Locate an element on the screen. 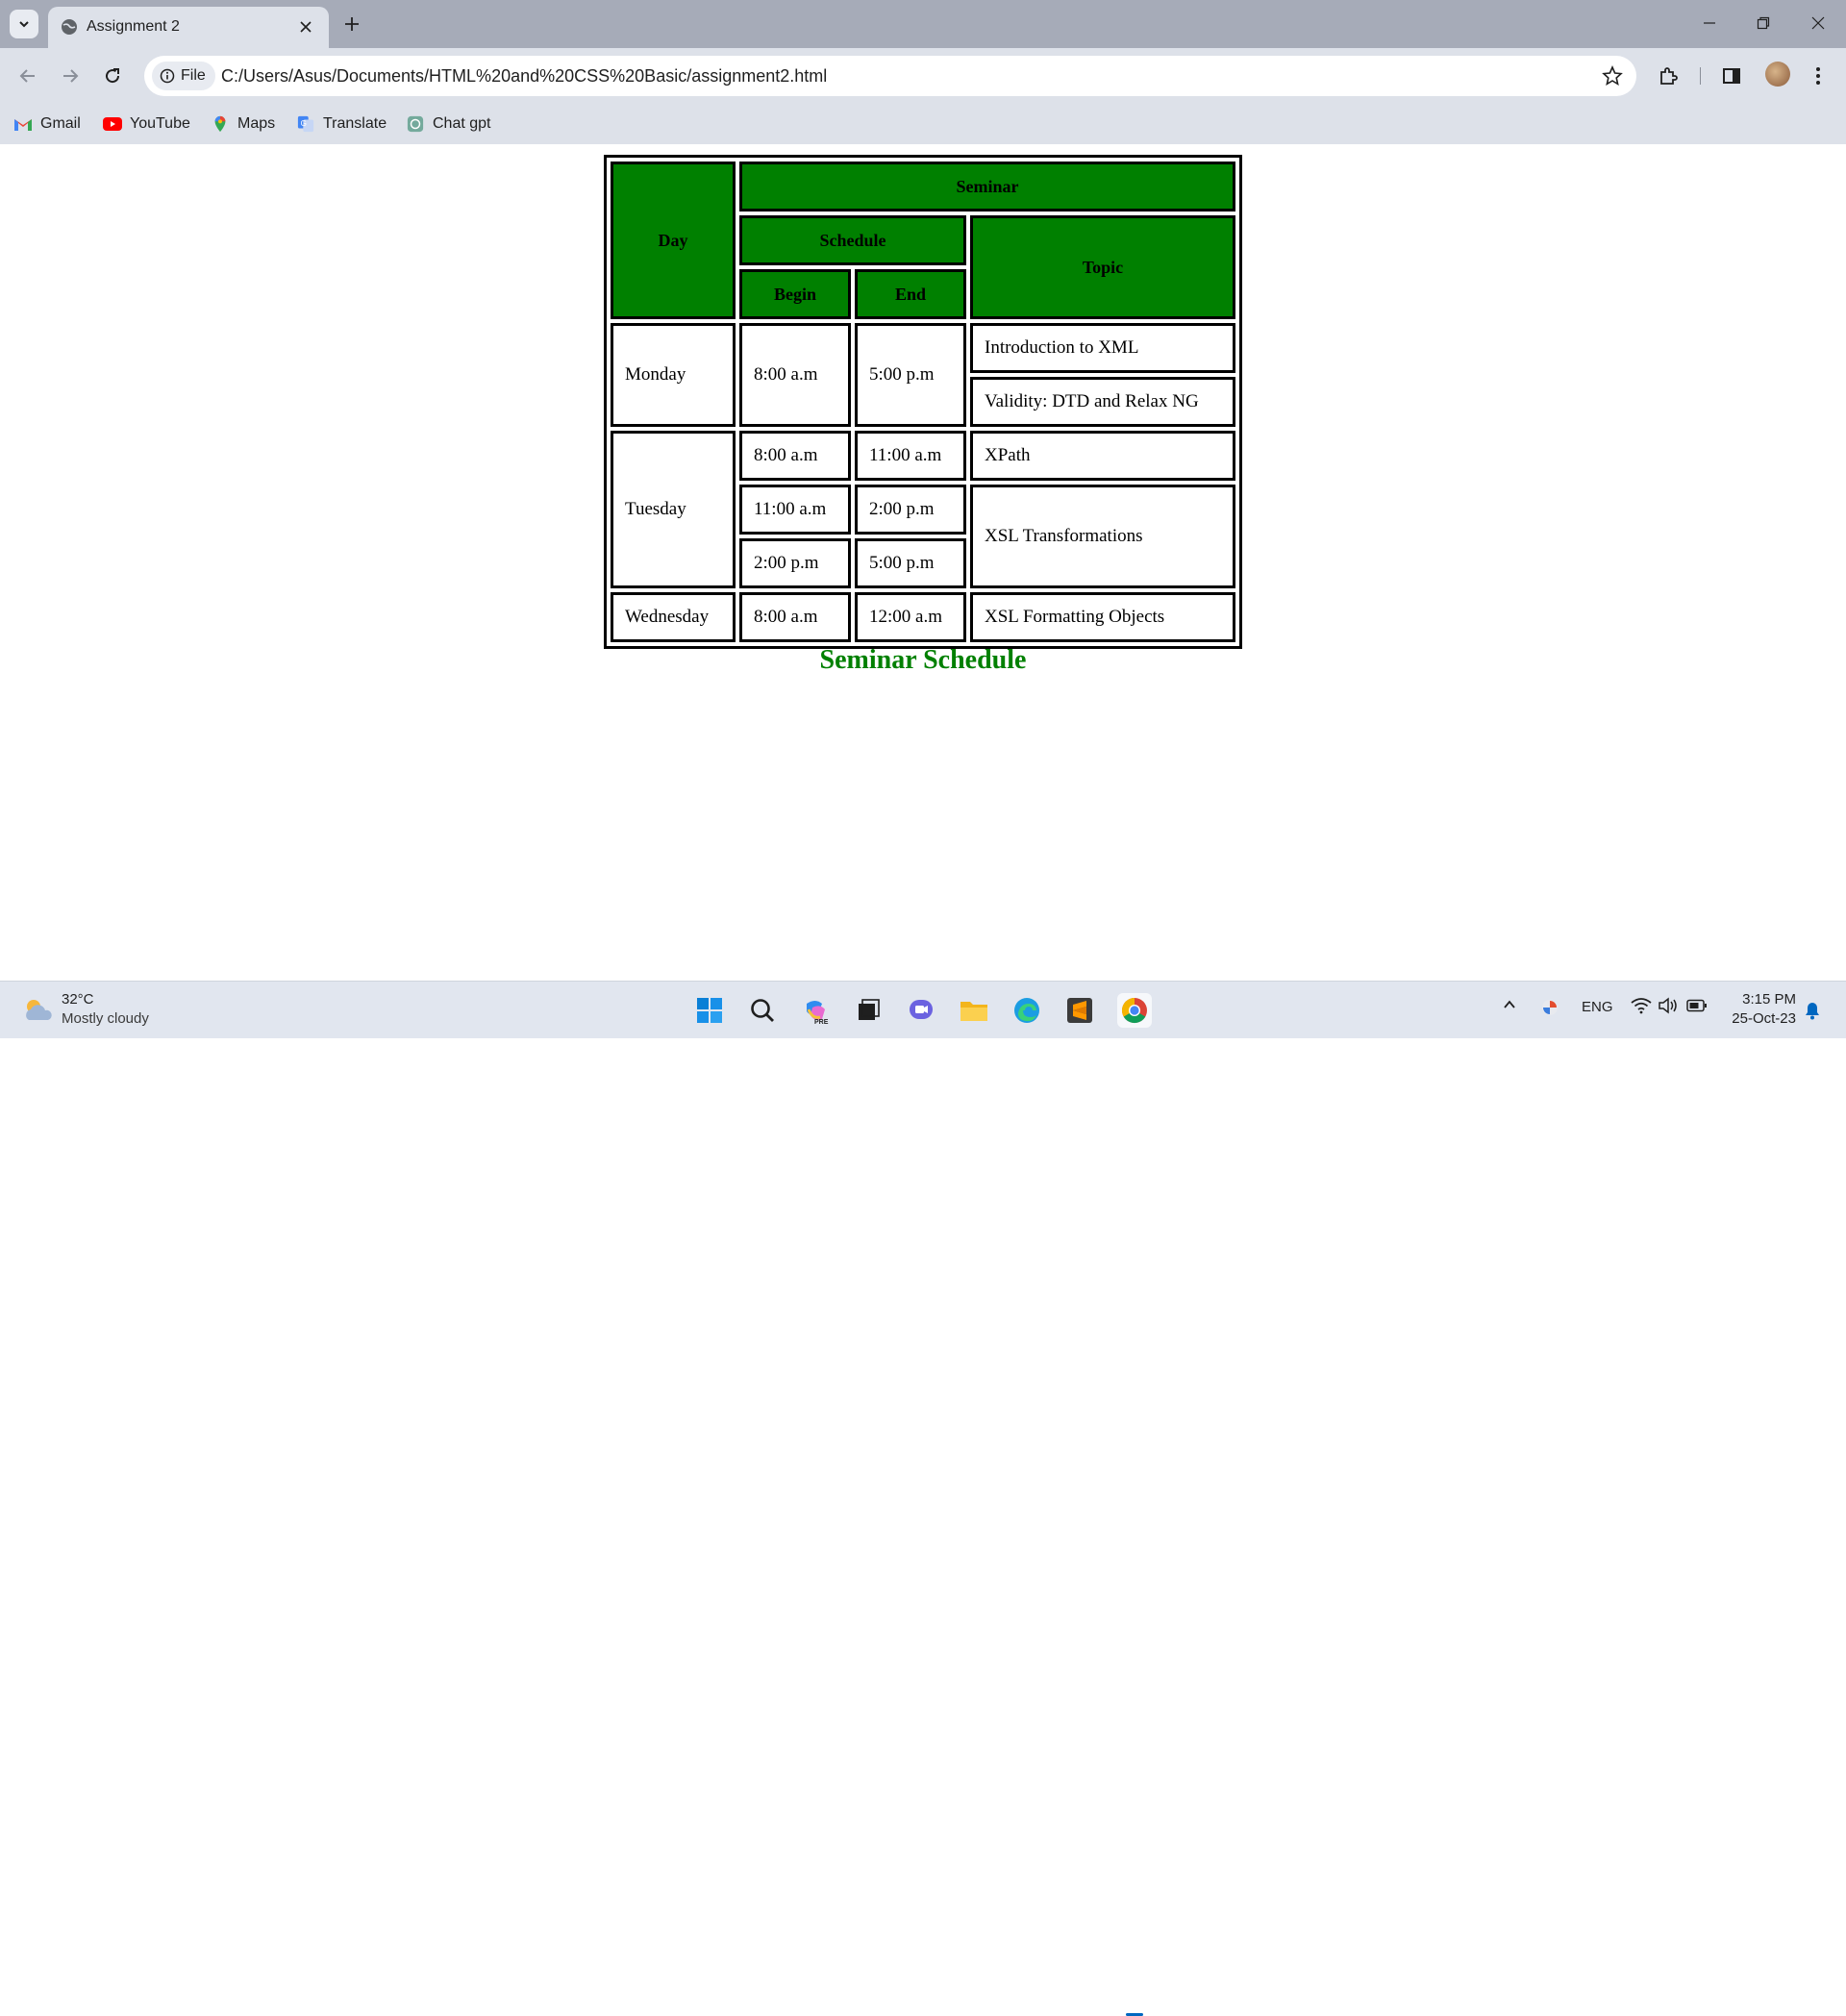  cell-day-wednesday: Wednesday is located at coordinates (673, 617).